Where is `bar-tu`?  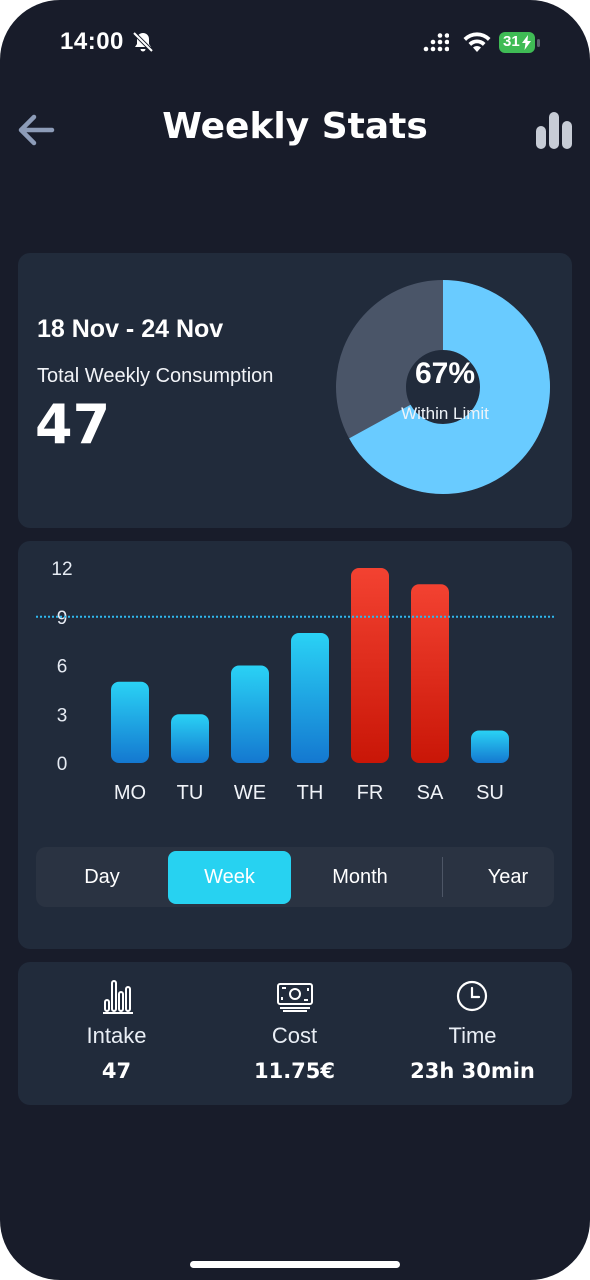
bar-tu is located at coordinates (190, 738).